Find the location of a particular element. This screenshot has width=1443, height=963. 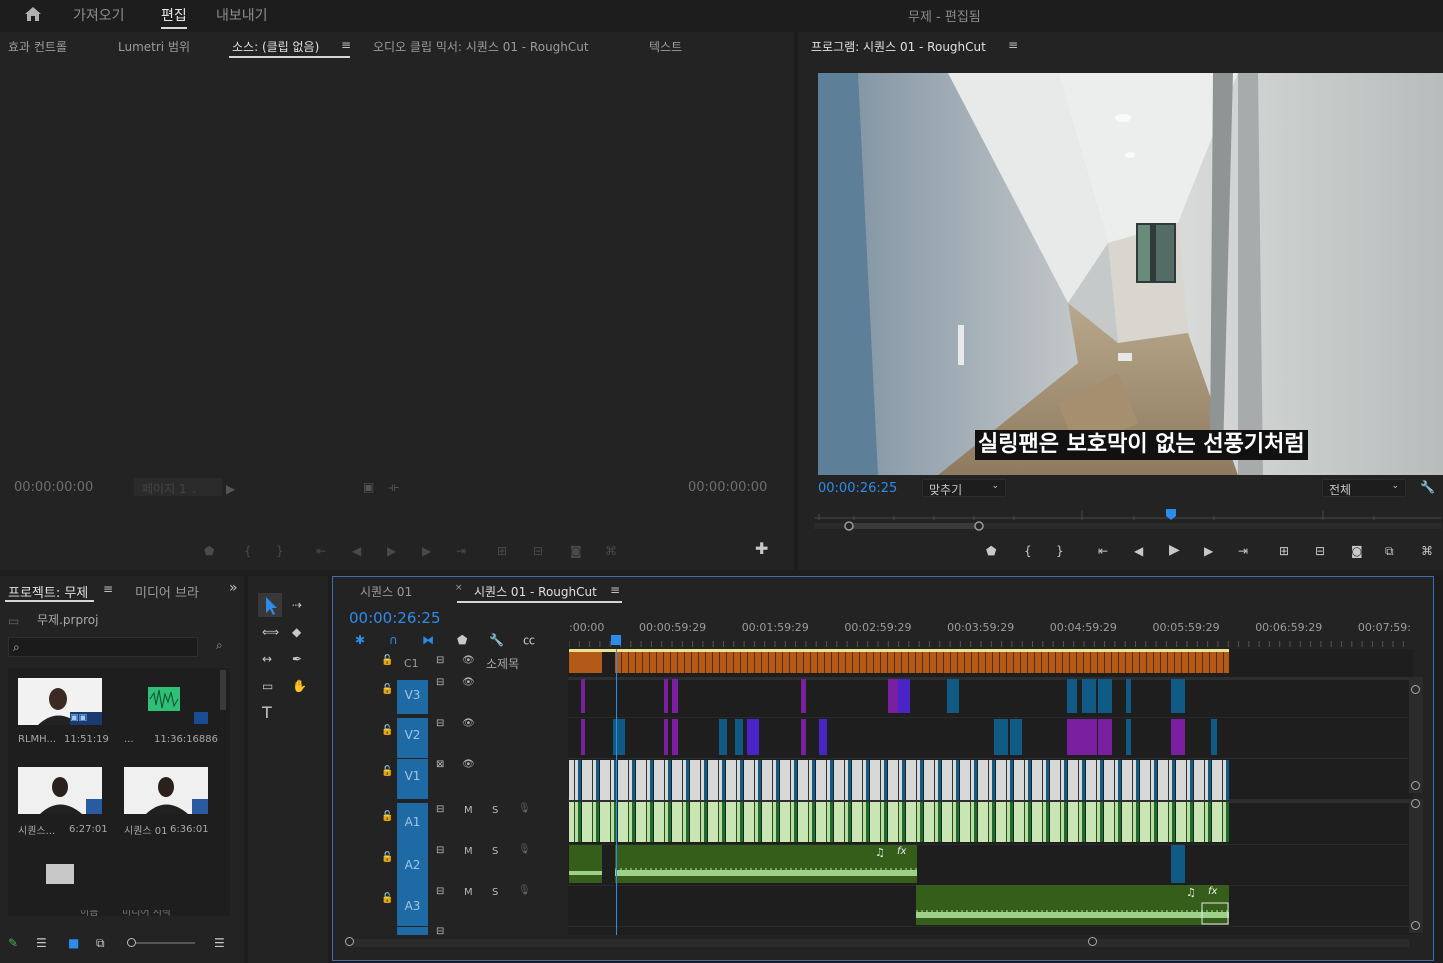

tab-effect-controls: 효과 컨트롤 is located at coordinates (37, 46).